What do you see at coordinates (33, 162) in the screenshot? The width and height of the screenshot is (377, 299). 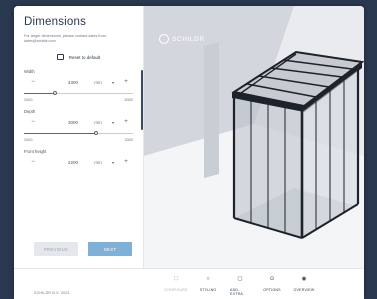 I see `front-height-decrease-button: −` at bounding box center [33, 162].